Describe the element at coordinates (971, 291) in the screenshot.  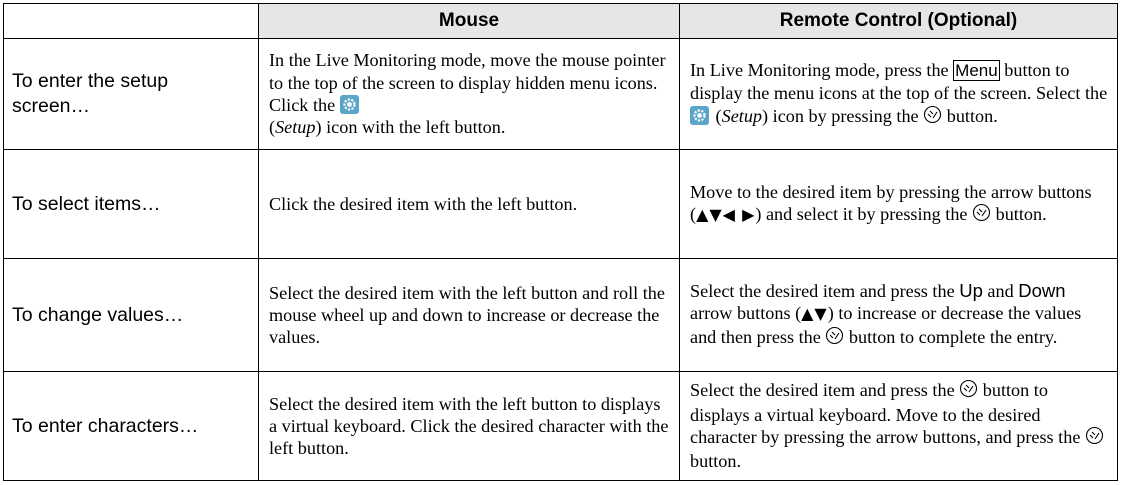
I see `up-key-label: Up` at that location.